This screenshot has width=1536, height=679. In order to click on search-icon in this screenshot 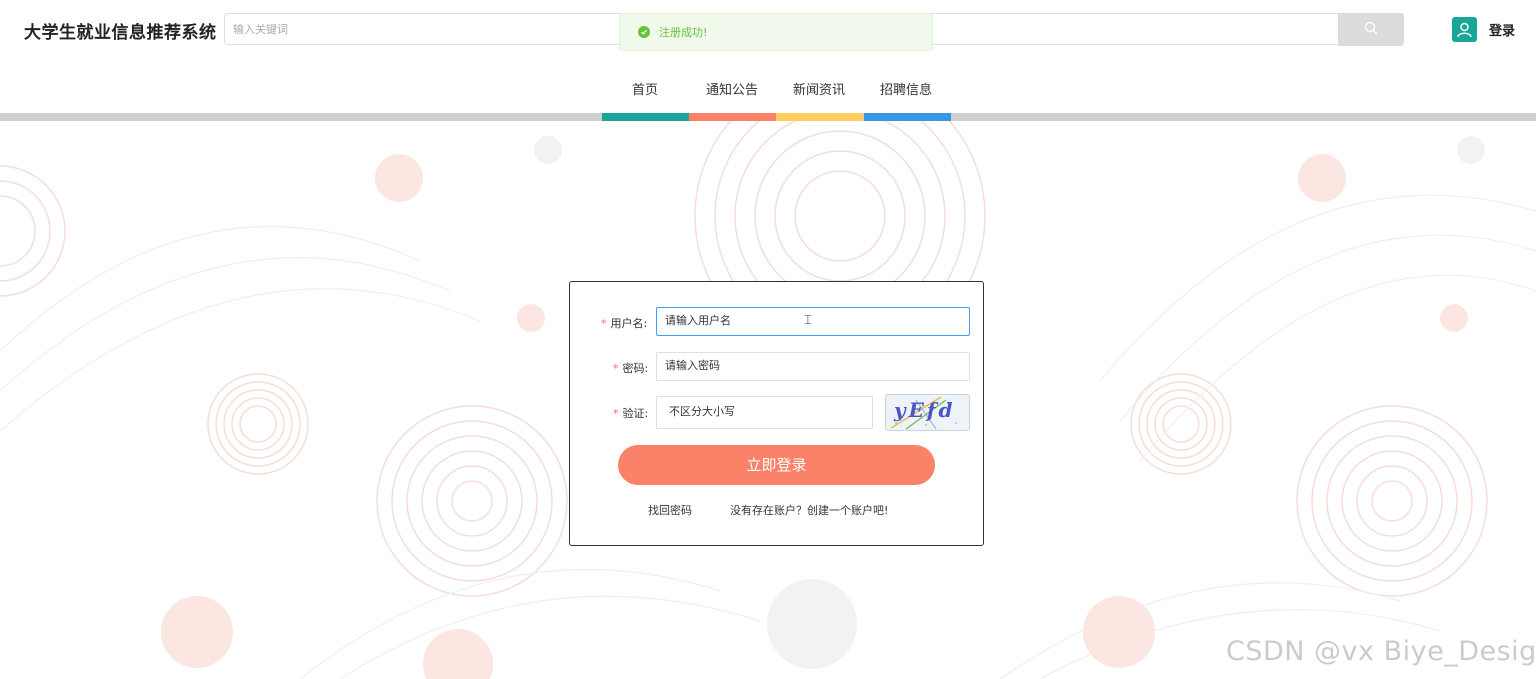, I will do `click(1371, 29)`.